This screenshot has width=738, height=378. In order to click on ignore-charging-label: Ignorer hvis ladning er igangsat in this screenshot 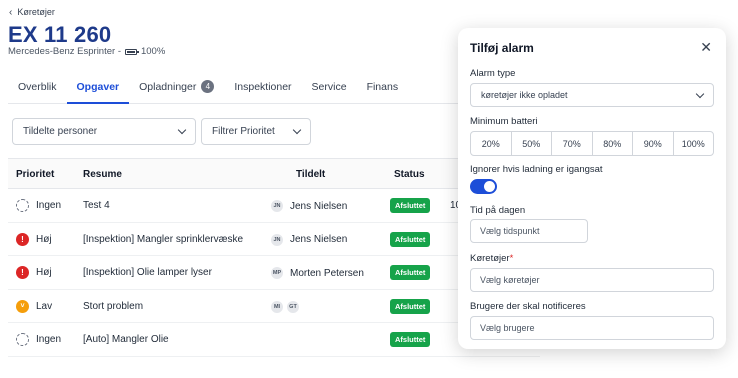, I will do `click(536, 169)`.